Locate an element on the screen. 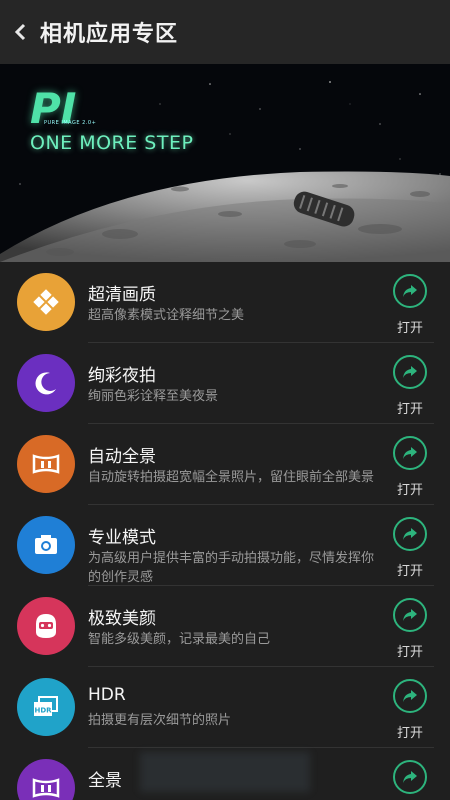 This screenshot has width=450, height=800. title-bar: 相机应用专区 is located at coordinates (225, 32).